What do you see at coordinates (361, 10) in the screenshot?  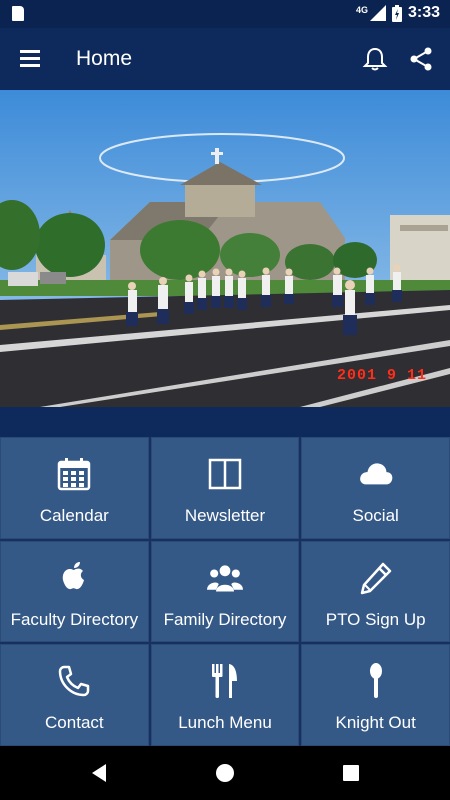 I see `network-type: 4G` at bounding box center [361, 10].